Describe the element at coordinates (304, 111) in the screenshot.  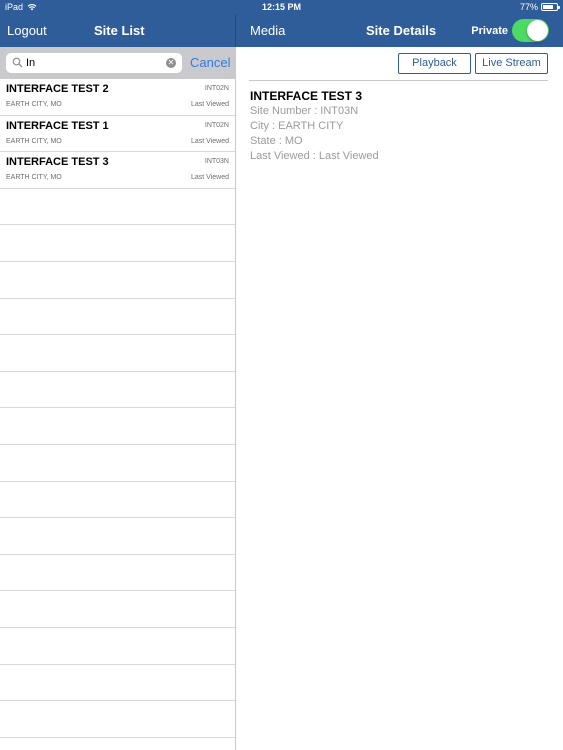
I see `detail-site-number: Site Number : INT03N` at that location.